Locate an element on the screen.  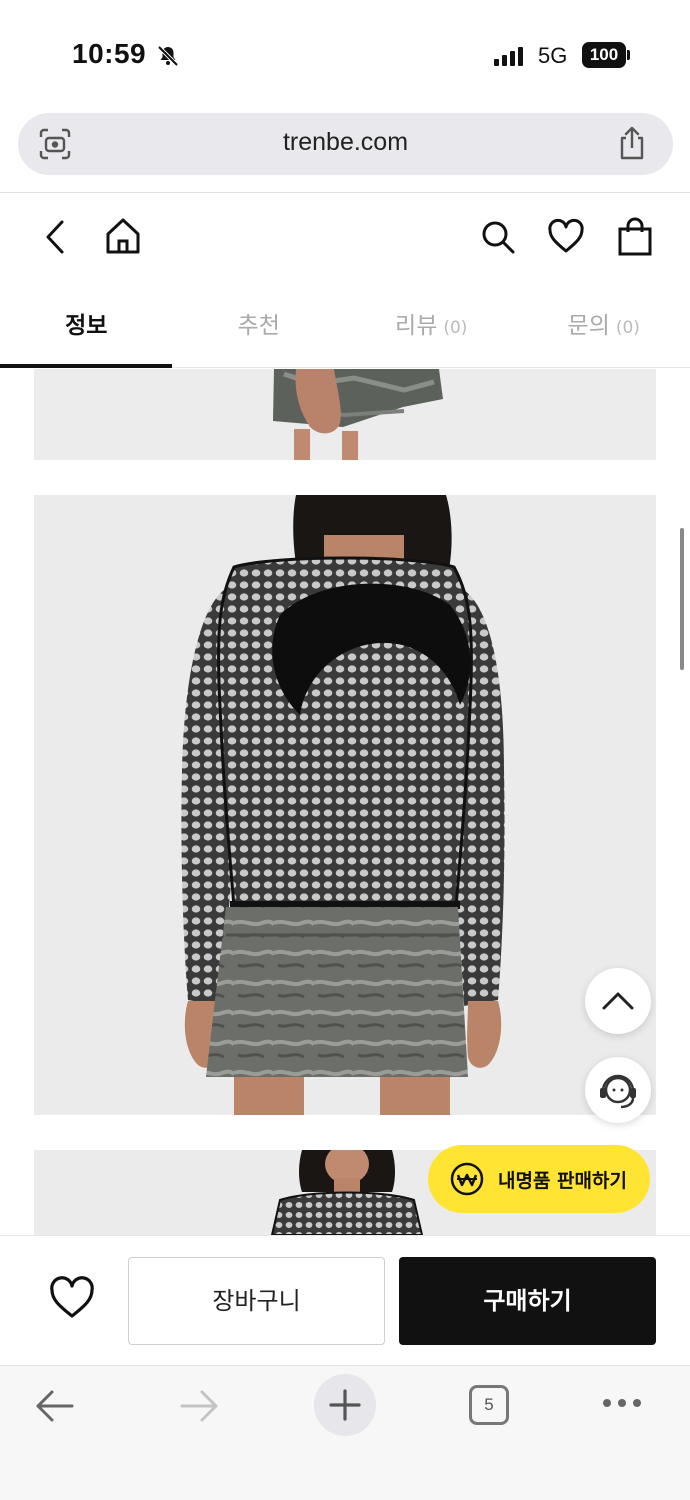
tab-info: 정보 is located at coordinates (86, 328).